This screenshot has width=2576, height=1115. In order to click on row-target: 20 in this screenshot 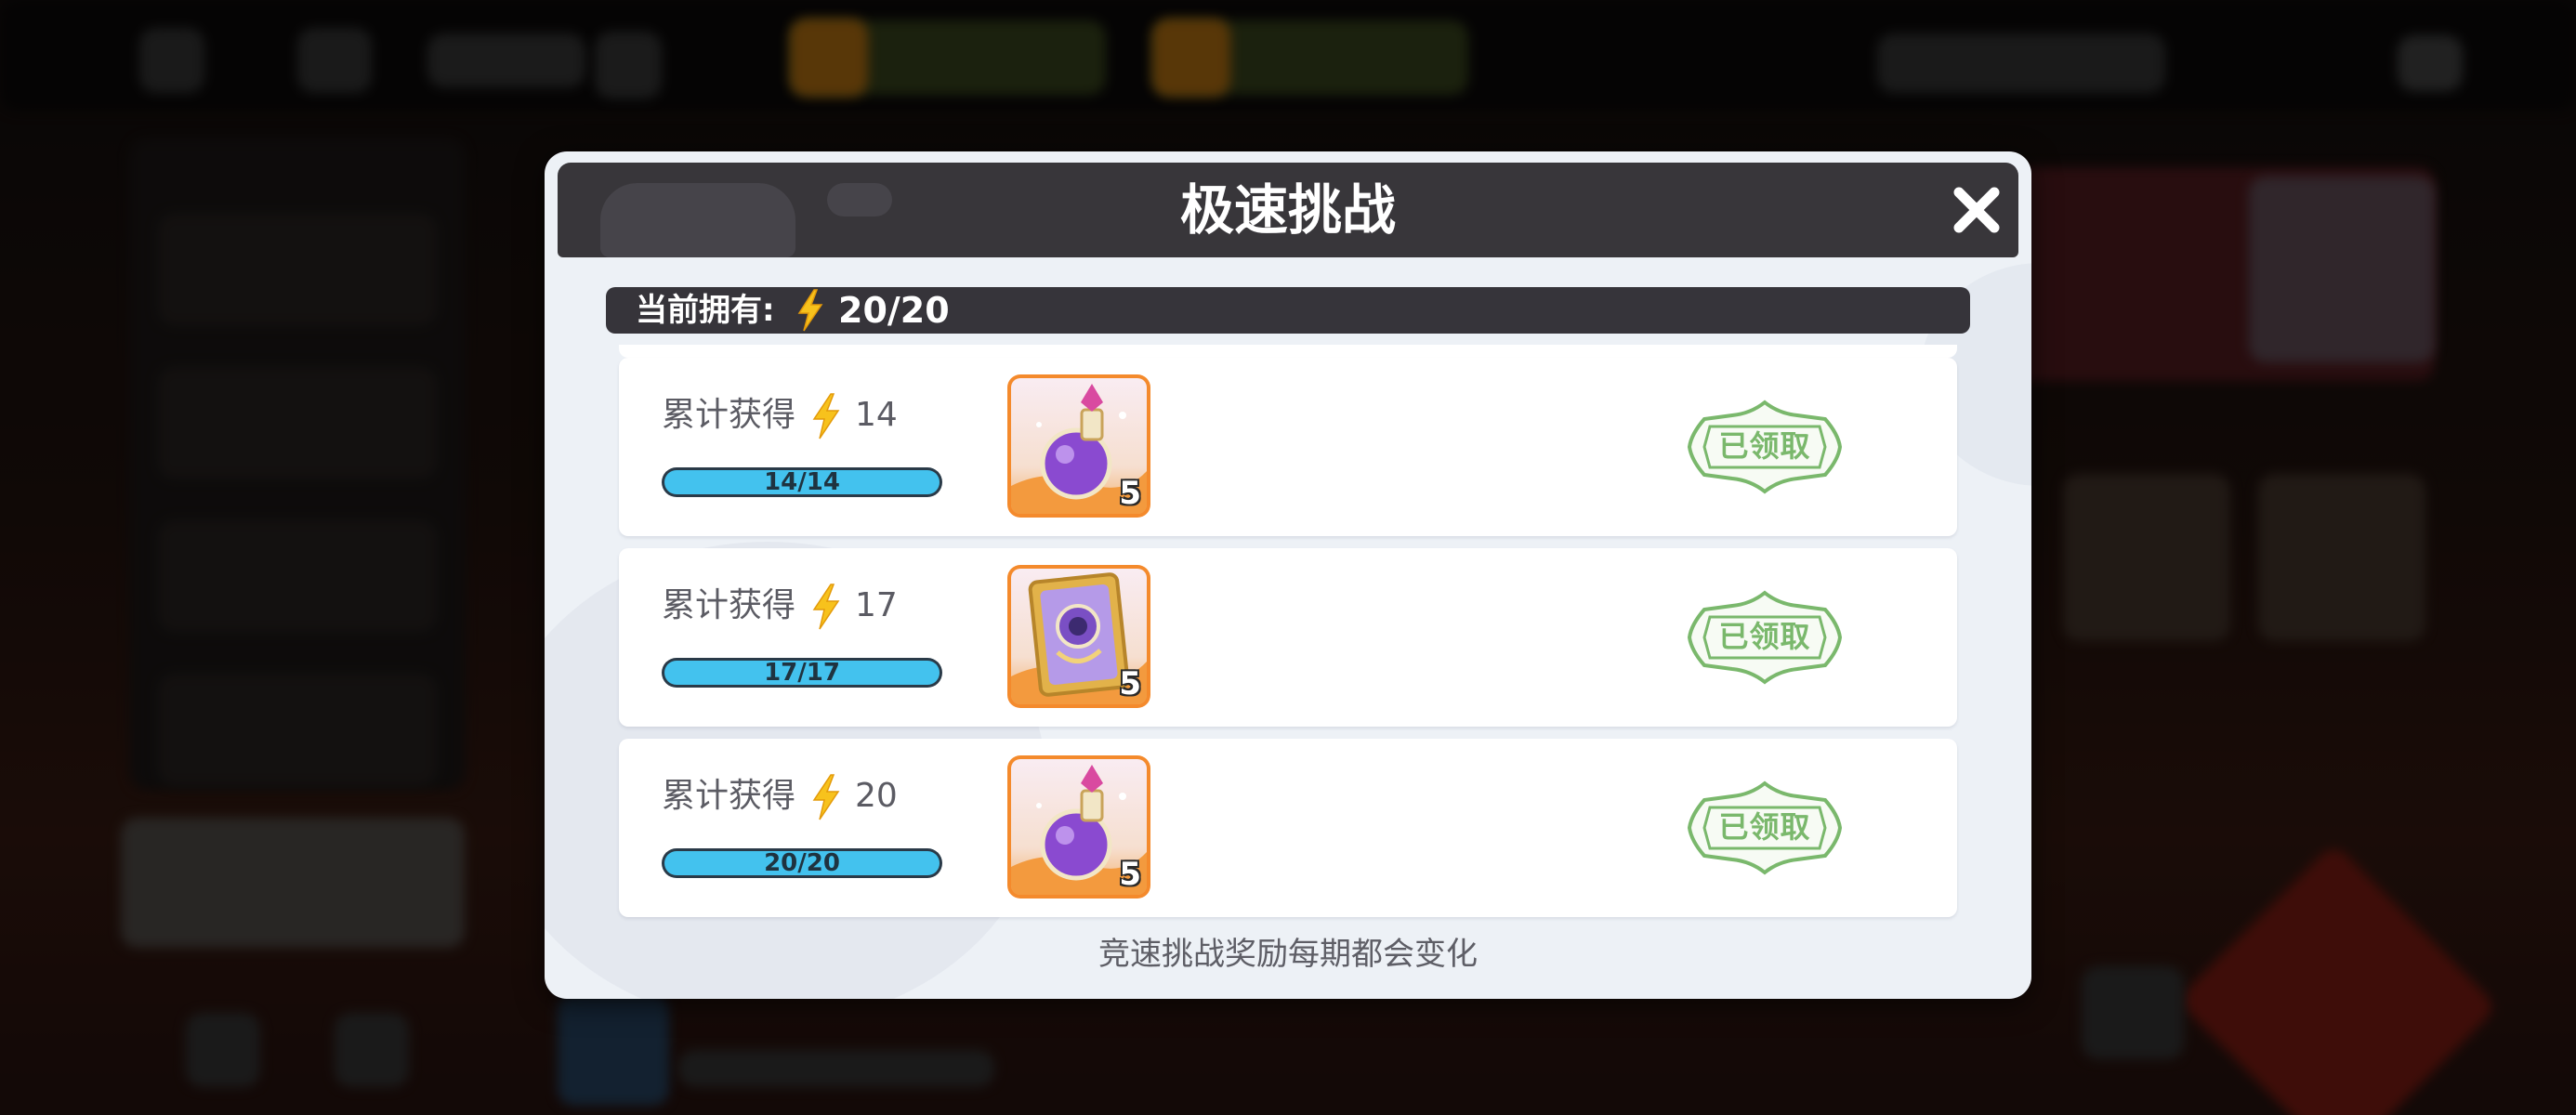, I will do `click(876, 796)`.